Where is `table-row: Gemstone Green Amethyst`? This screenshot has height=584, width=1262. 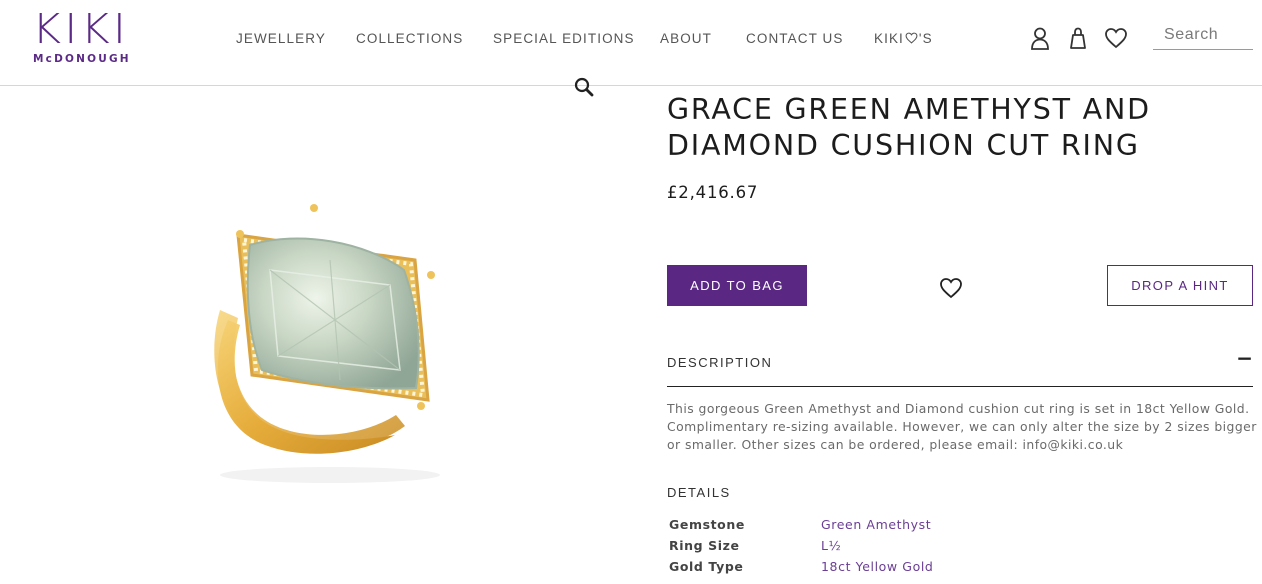
table-row: Gemstone Green Amethyst is located at coordinates (959, 527).